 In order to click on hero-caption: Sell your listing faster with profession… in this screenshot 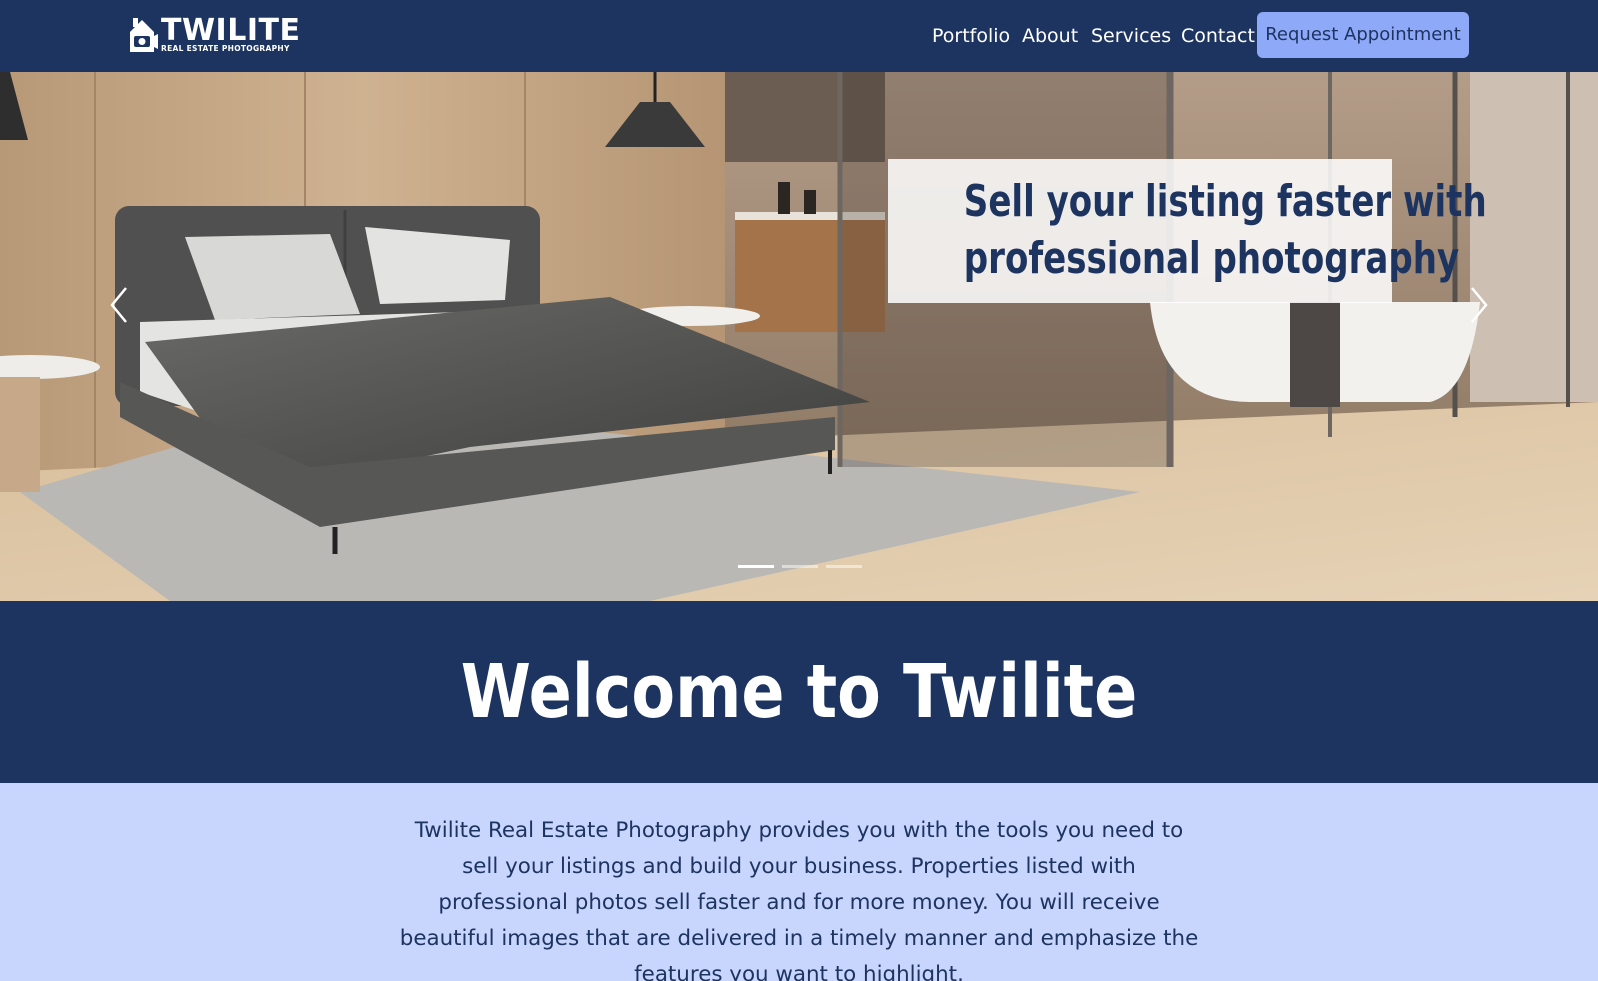, I will do `click(1187, 231)`.